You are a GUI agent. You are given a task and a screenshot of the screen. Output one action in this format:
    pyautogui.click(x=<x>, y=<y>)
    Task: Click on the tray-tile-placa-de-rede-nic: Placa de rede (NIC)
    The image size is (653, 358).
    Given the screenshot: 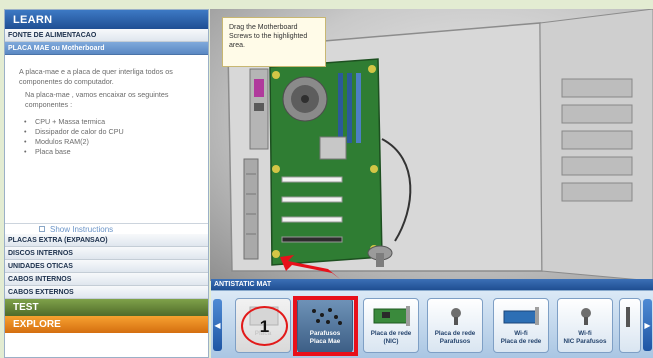 What is the action you would take?
    pyautogui.click(x=391, y=325)
    